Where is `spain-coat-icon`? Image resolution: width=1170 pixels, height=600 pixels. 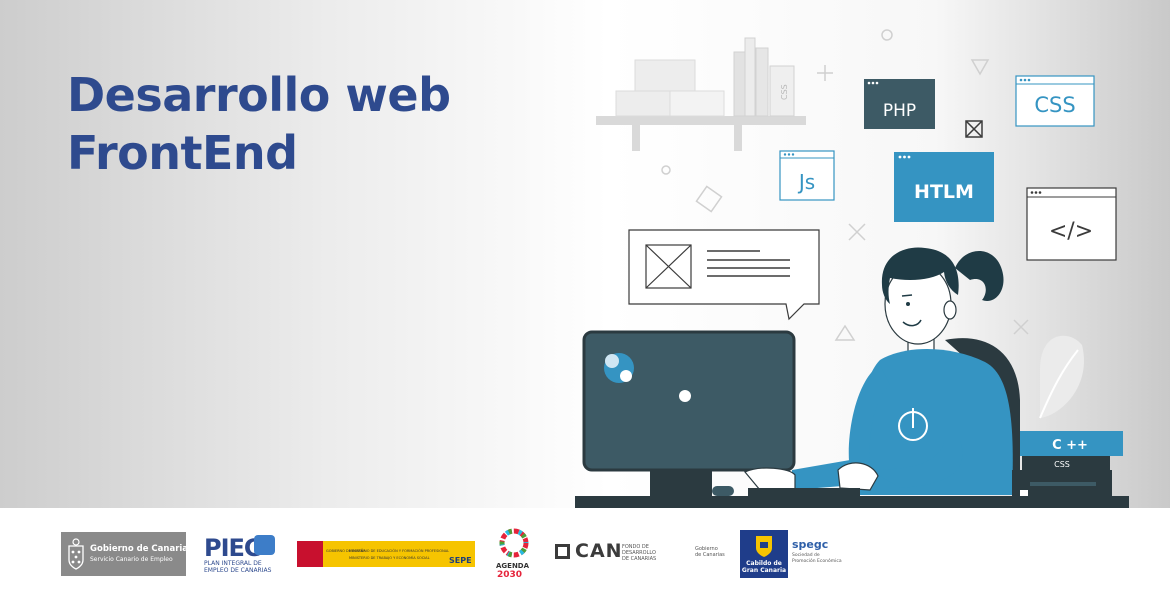
spain-coat-icon is located at coordinates (310, 554).